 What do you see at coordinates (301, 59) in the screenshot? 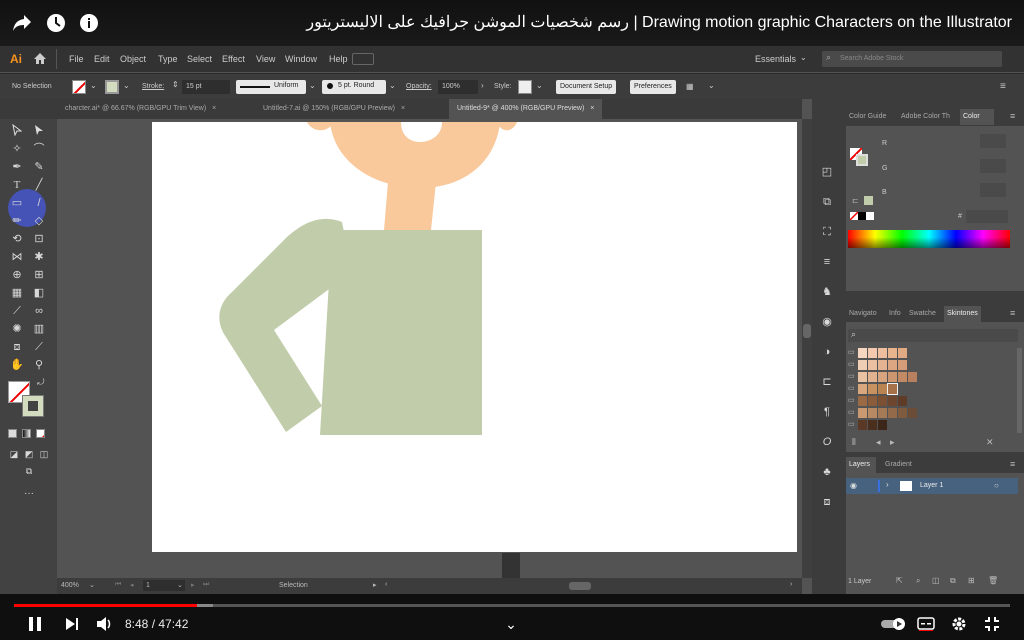
I see `menu-window: Window` at bounding box center [301, 59].